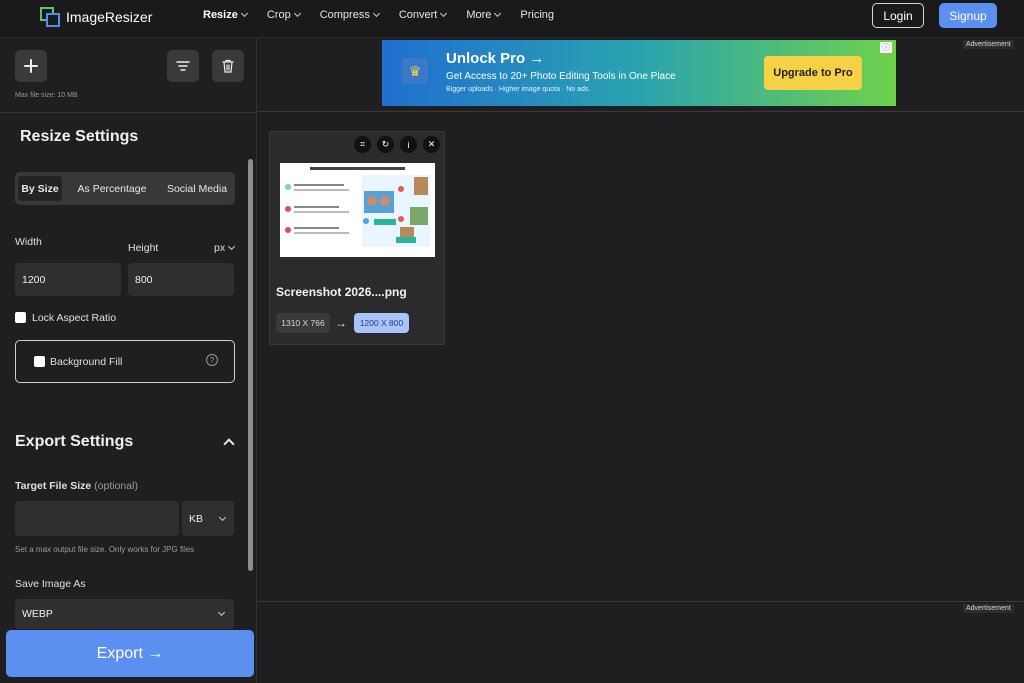 The height and width of the screenshot is (683, 1024). What do you see at coordinates (20, 317) in the screenshot?
I see `lock-aspect-checkbox` at bounding box center [20, 317].